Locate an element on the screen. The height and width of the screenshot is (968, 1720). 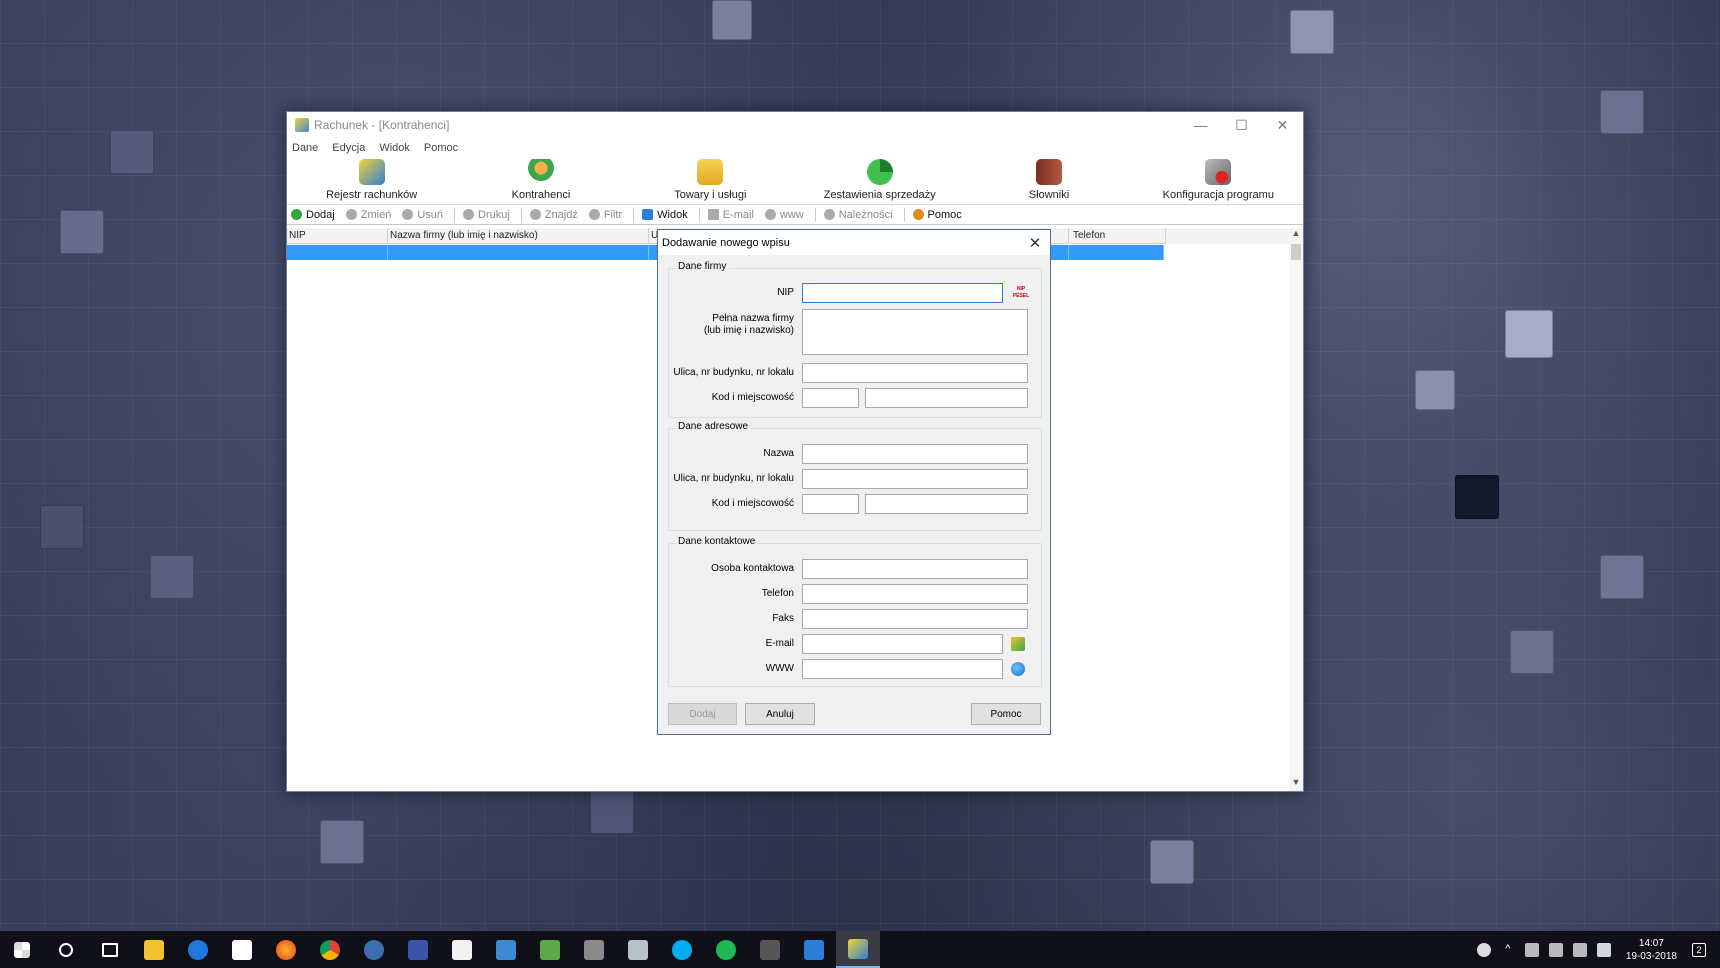
delete-button: Usuń is located at coordinates (422, 215).